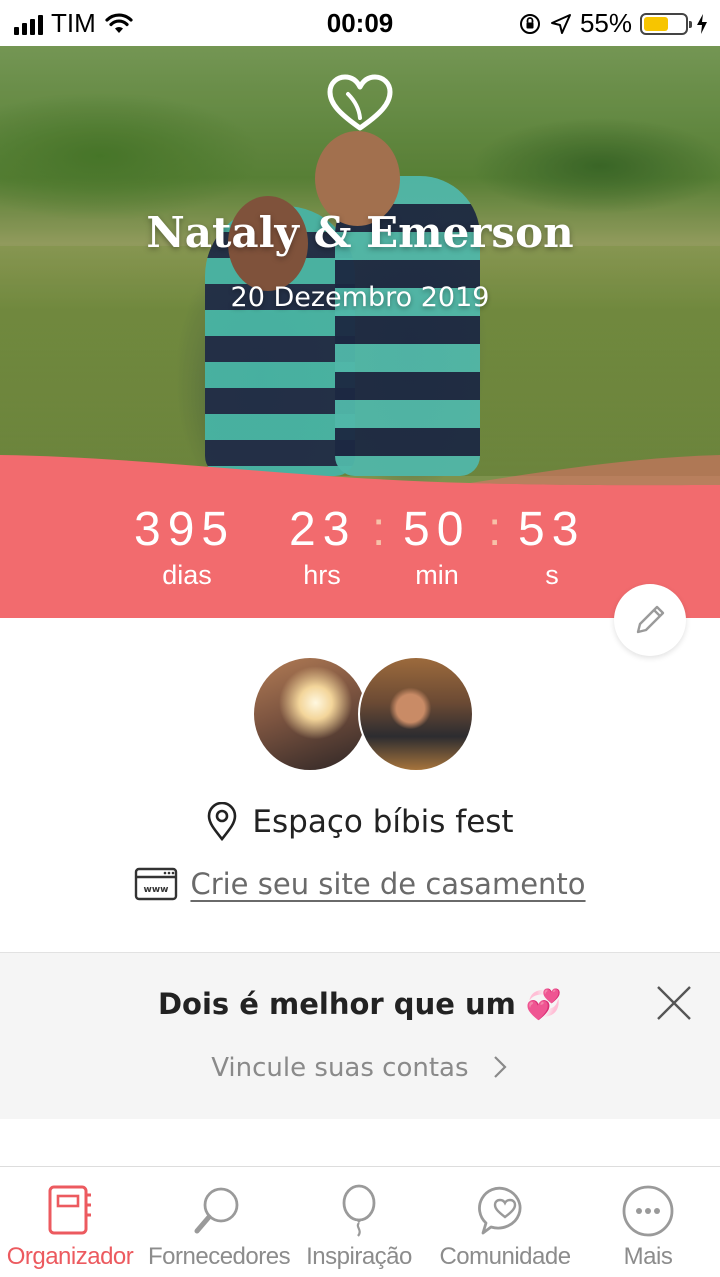  Describe the element at coordinates (322, 575) in the screenshot. I see `countdown-hours-label: hrs` at that location.